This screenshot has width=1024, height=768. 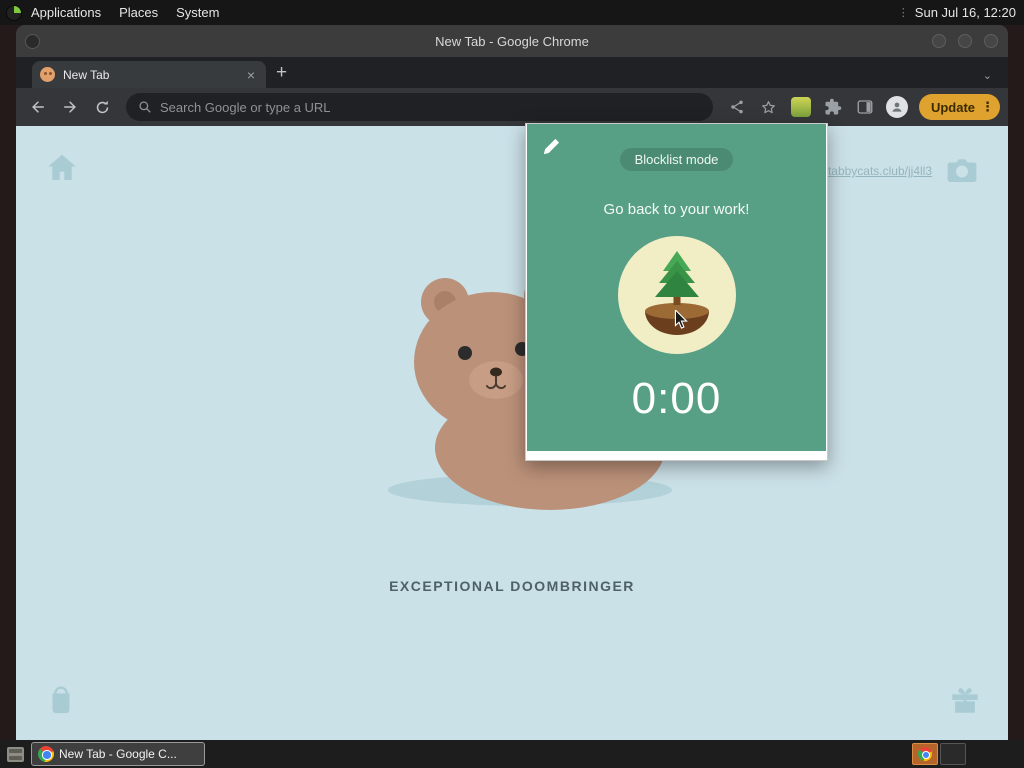 I want to click on minimize-button, so click(x=939, y=41).